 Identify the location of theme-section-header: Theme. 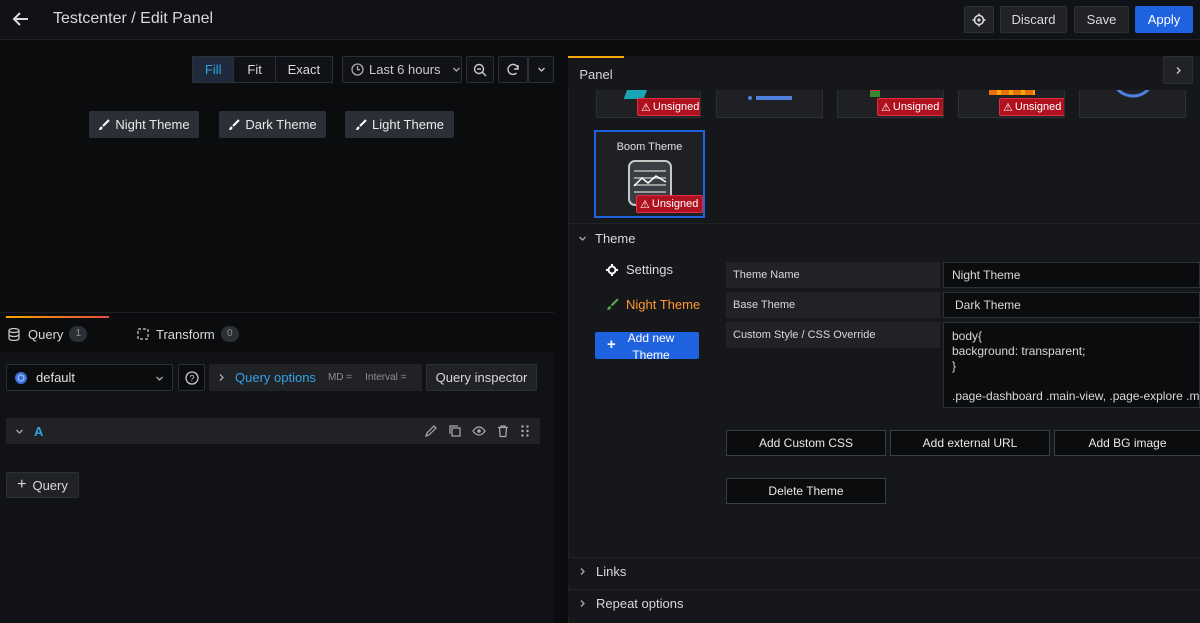
(606, 238).